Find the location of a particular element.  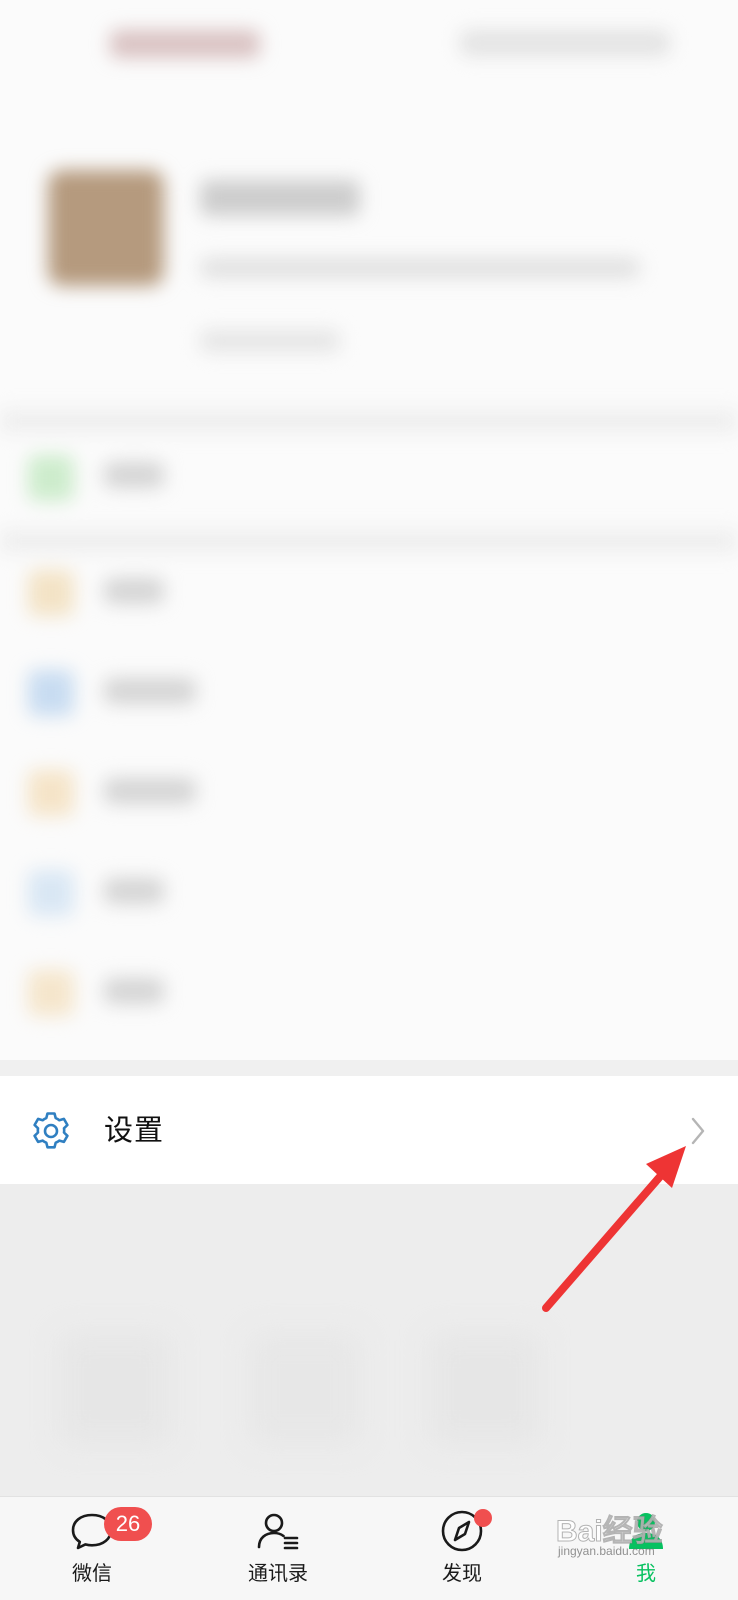

tab-label: 我 is located at coordinates (646, 1573).